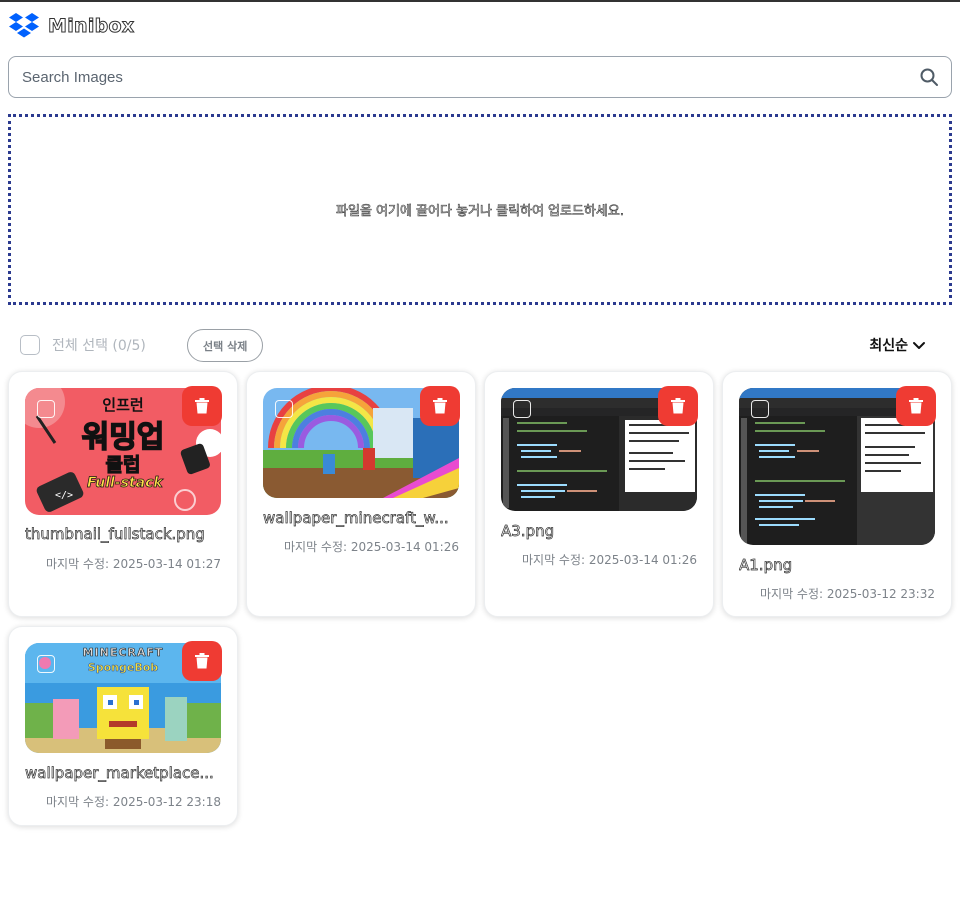 Image resolution: width=960 pixels, height=902 pixels. I want to click on file-modified-date: 마지막 수정: 2025-03-12 23:18, so click(133, 802).